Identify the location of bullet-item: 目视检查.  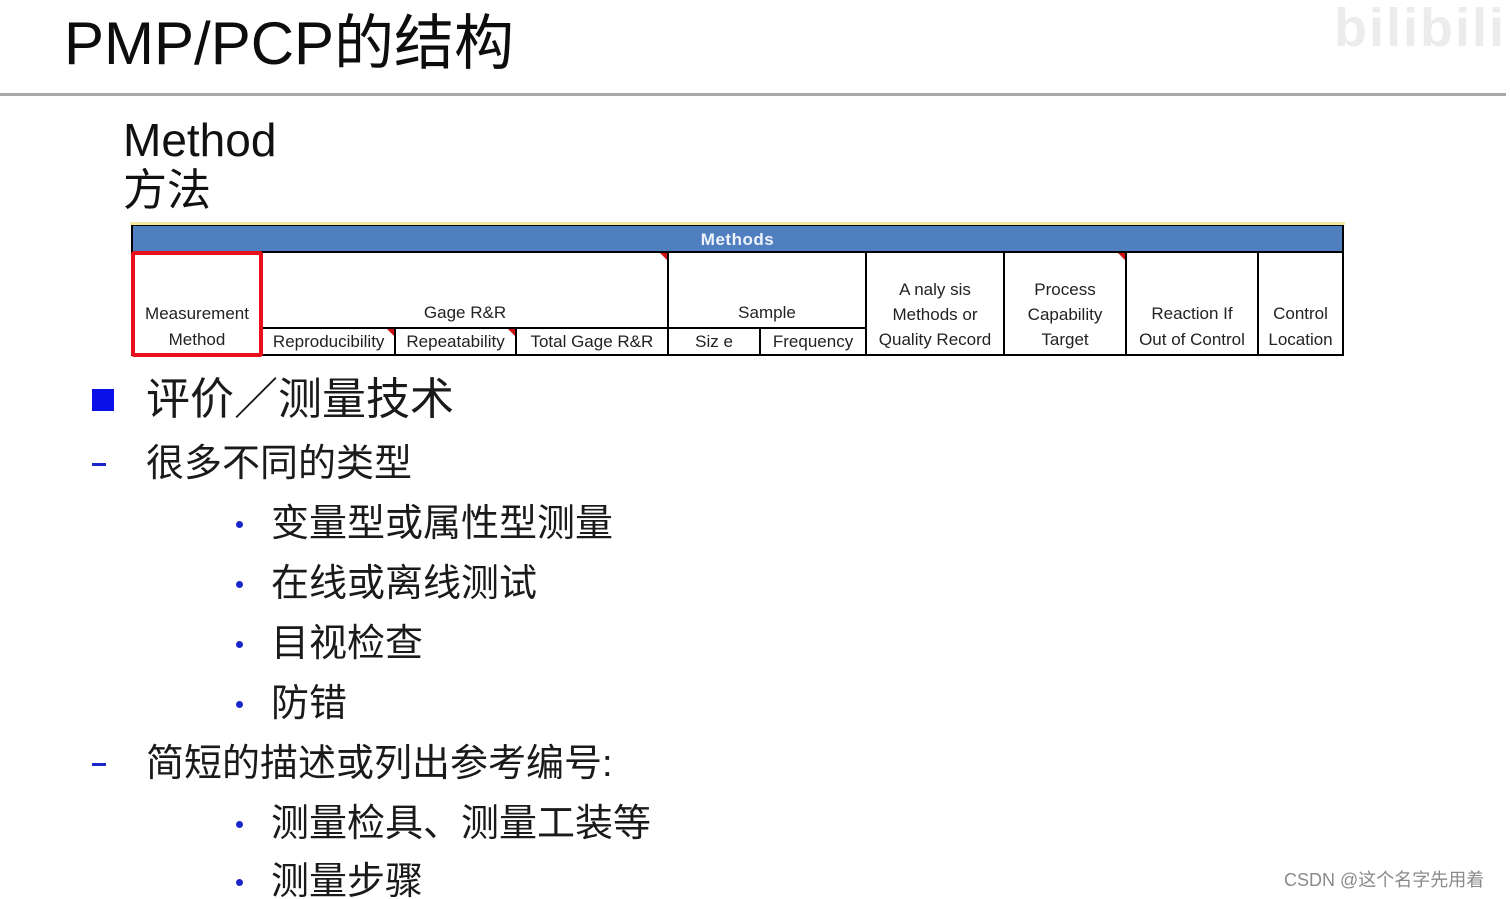
(329, 644).